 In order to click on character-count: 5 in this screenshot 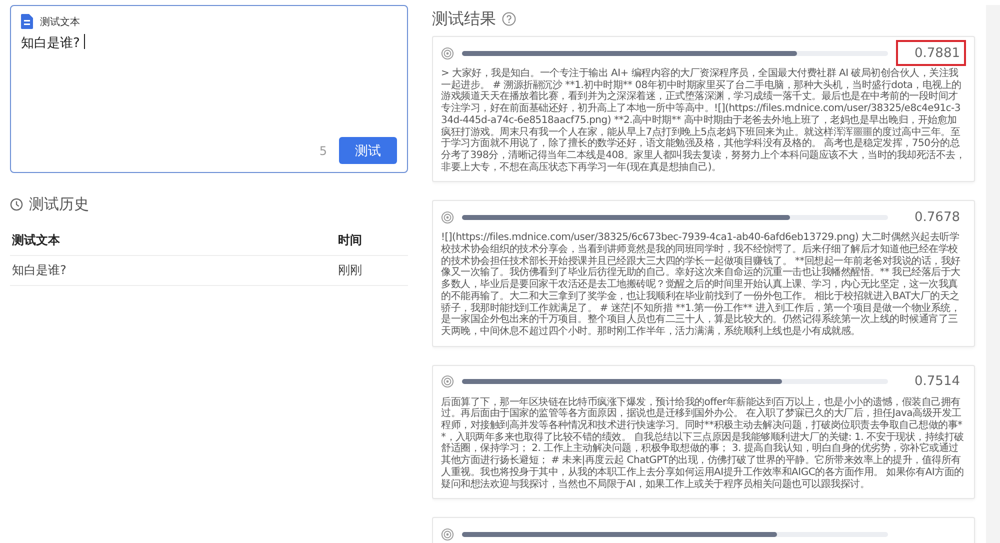, I will do `click(323, 151)`.